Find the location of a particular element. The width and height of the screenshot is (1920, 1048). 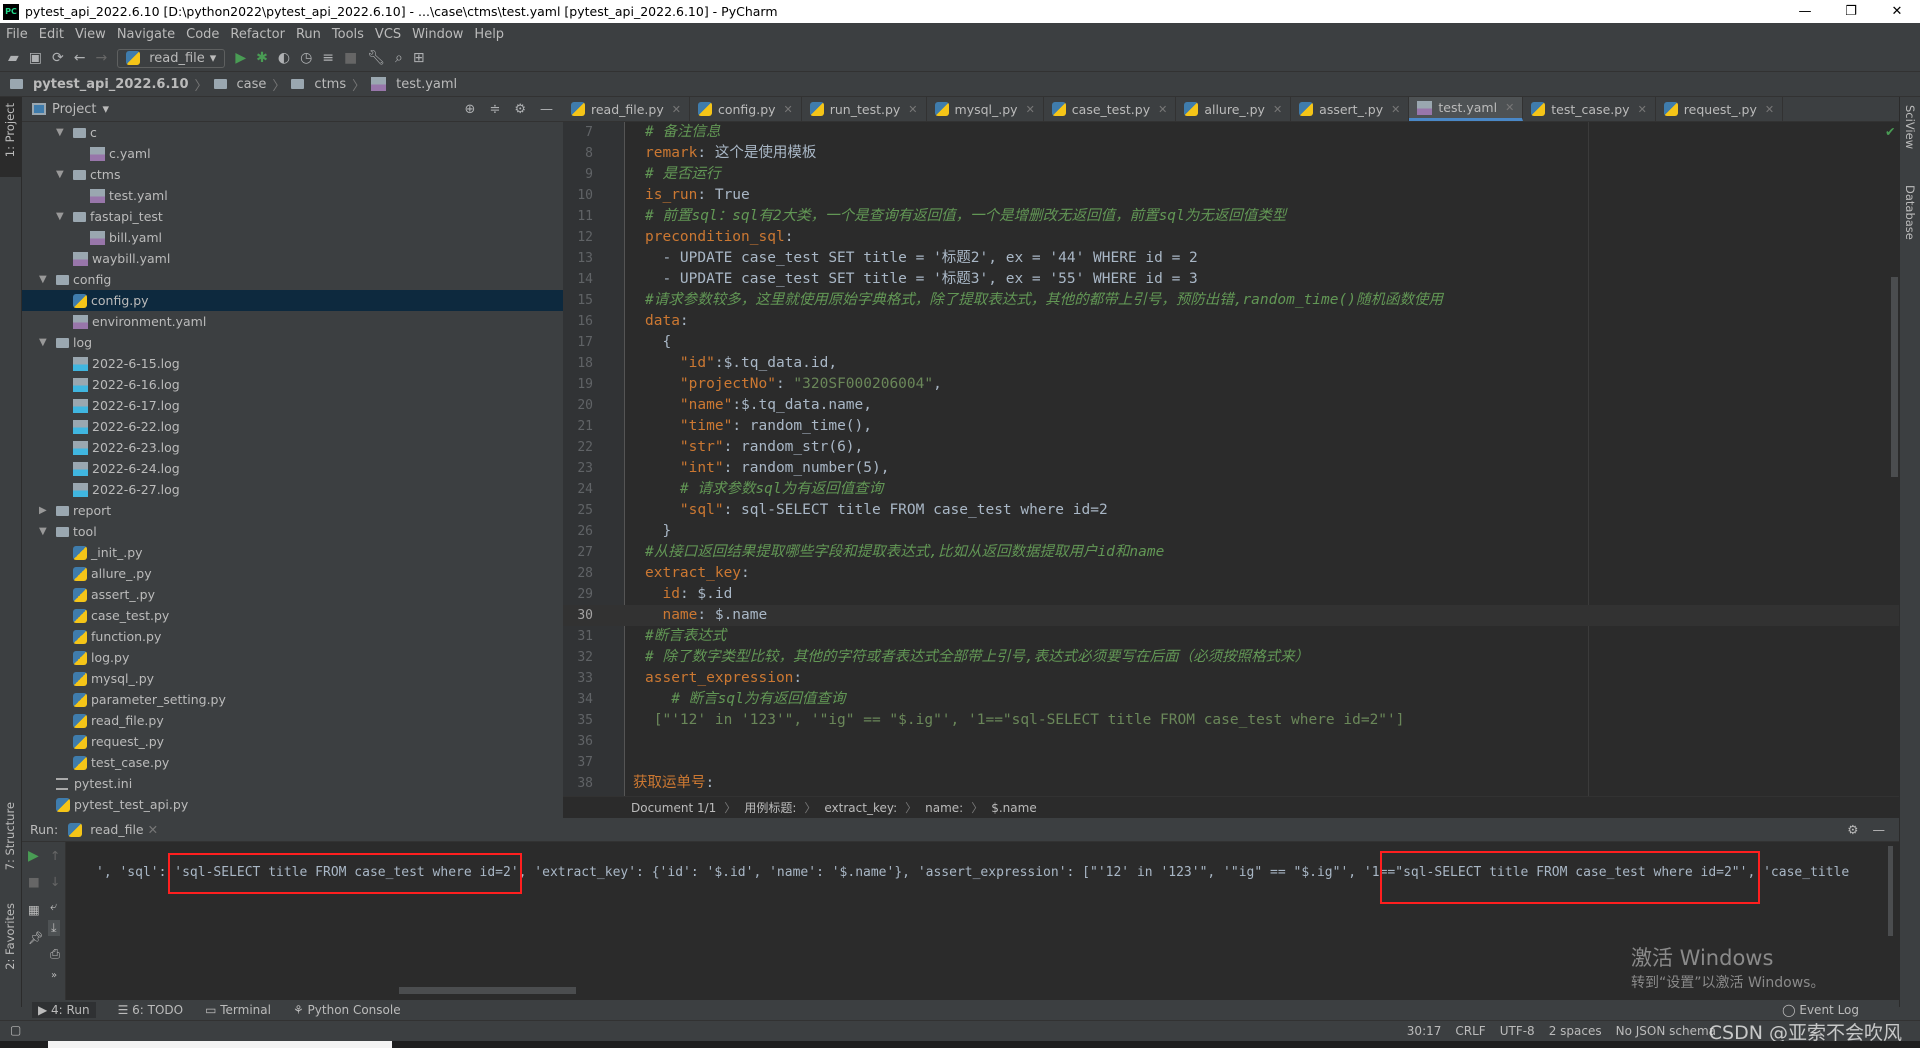

editor-scrollbar is located at coordinates (1894, 377).